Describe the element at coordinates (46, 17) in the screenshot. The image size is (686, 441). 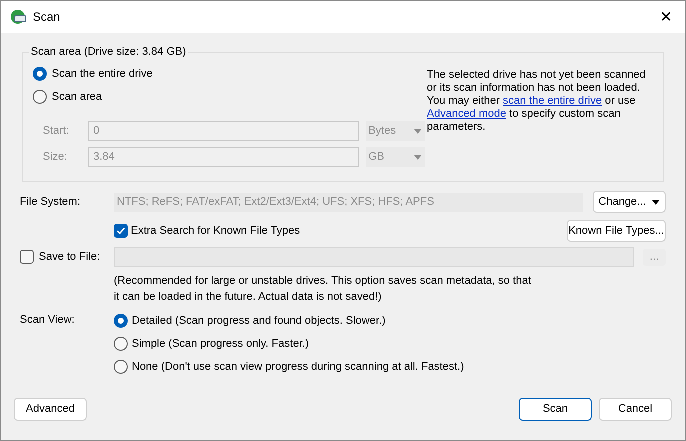
I see `window-title: Scan` at that location.